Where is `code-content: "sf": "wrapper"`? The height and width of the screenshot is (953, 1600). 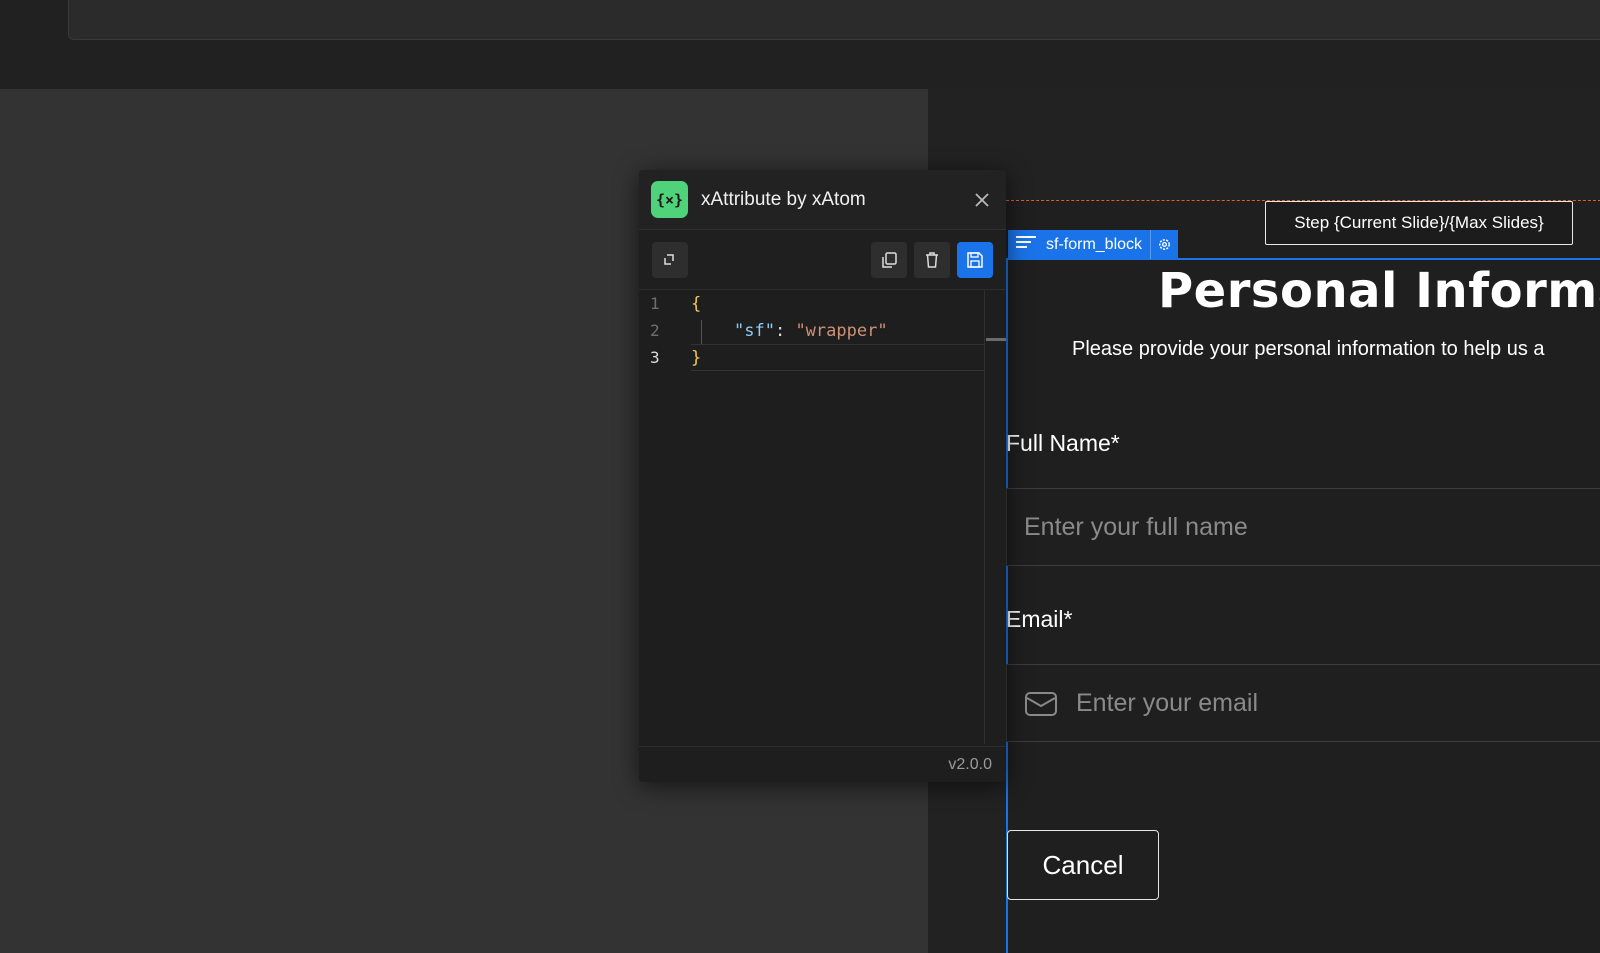
code-content: "sf": "wrapper" is located at coordinates (789, 331).